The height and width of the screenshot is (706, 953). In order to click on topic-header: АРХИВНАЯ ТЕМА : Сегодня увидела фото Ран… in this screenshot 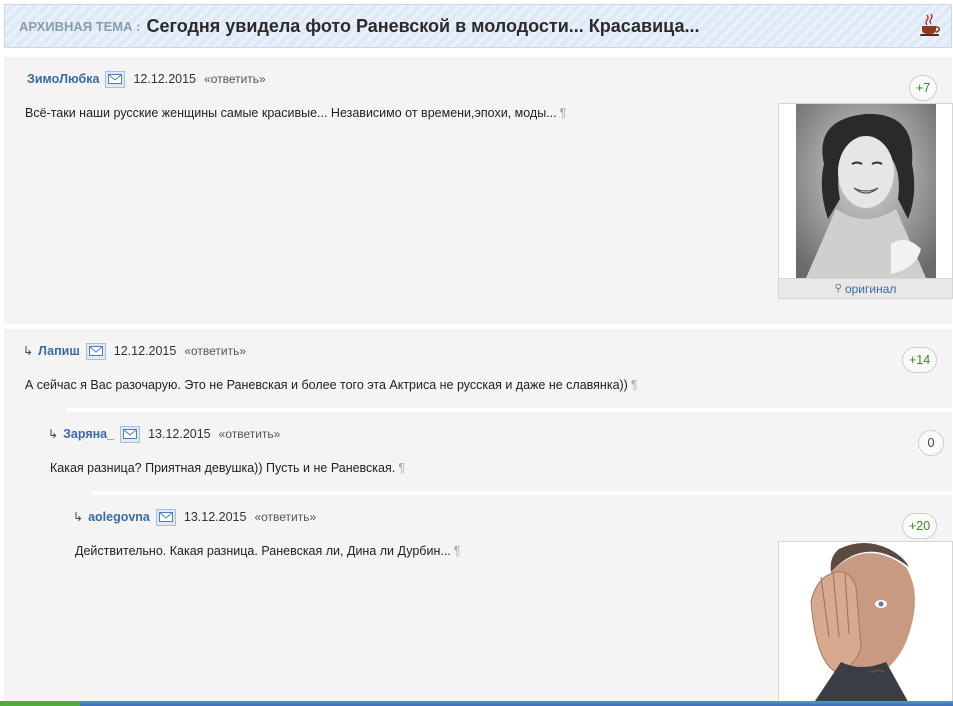, I will do `click(478, 26)`.